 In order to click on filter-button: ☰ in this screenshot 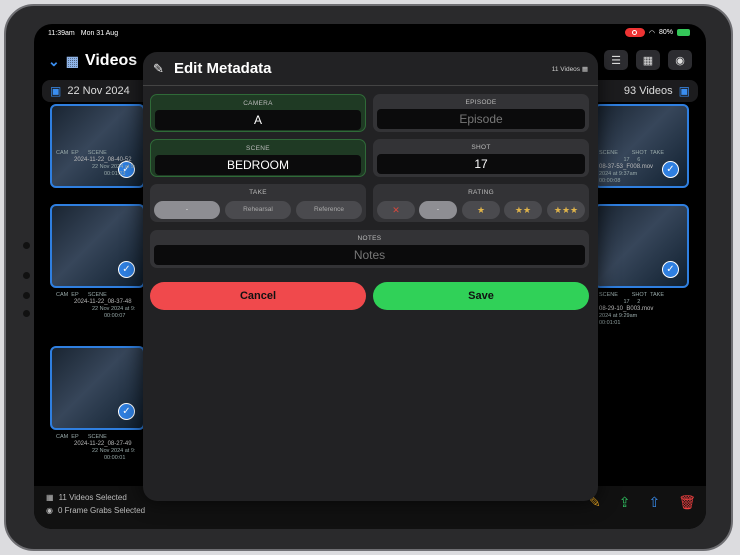, I will do `click(616, 60)`.